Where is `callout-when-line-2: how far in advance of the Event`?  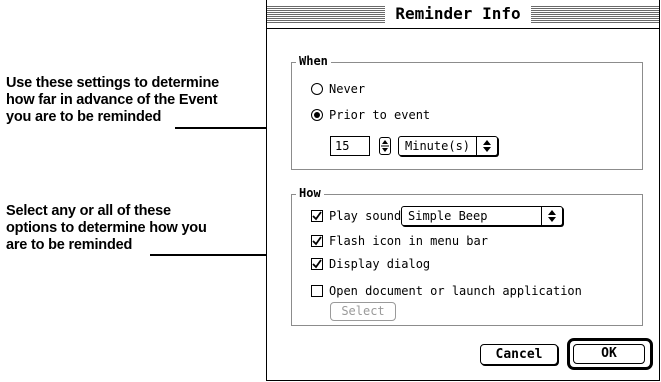 callout-when-line-2: how far in advance of the Event is located at coordinates (112, 100).